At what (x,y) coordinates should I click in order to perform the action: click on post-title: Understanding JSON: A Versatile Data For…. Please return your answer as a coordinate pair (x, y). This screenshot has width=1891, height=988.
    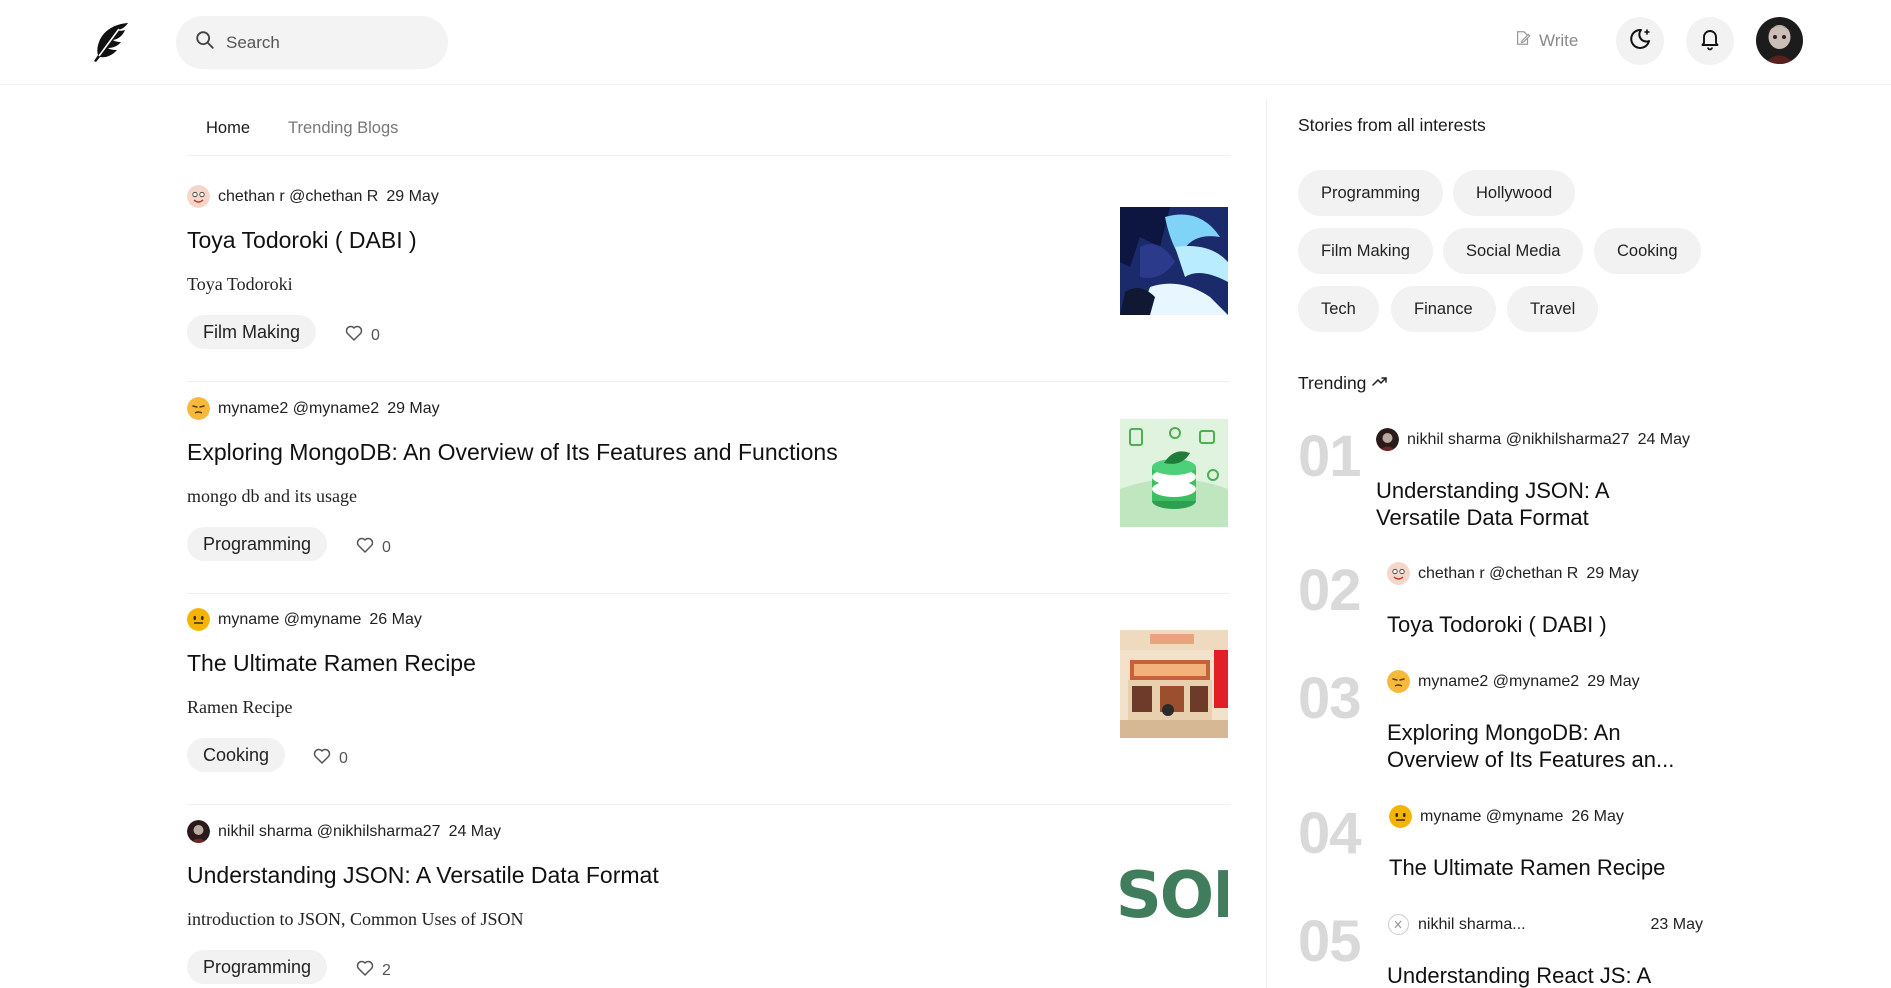
    Looking at the image, I should click on (423, 875).